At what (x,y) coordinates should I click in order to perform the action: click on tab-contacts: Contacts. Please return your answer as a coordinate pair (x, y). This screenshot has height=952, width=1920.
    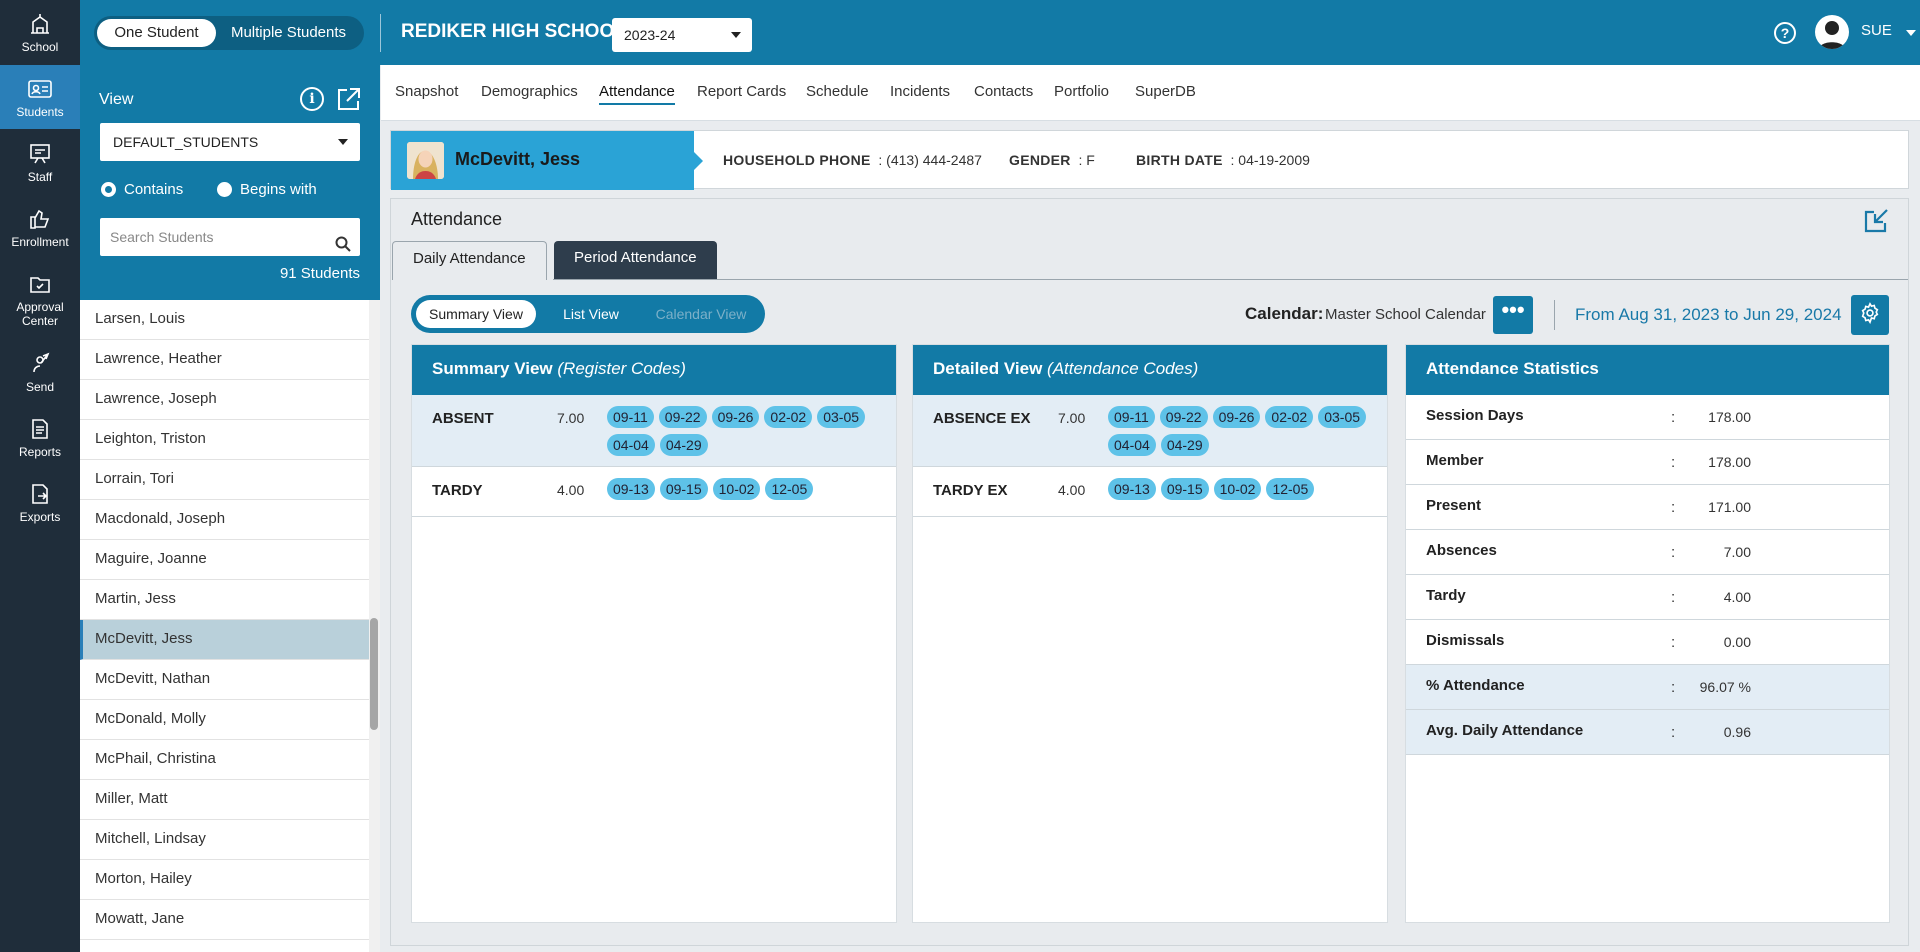
    Looking at the image, I should click on (1003, 91).